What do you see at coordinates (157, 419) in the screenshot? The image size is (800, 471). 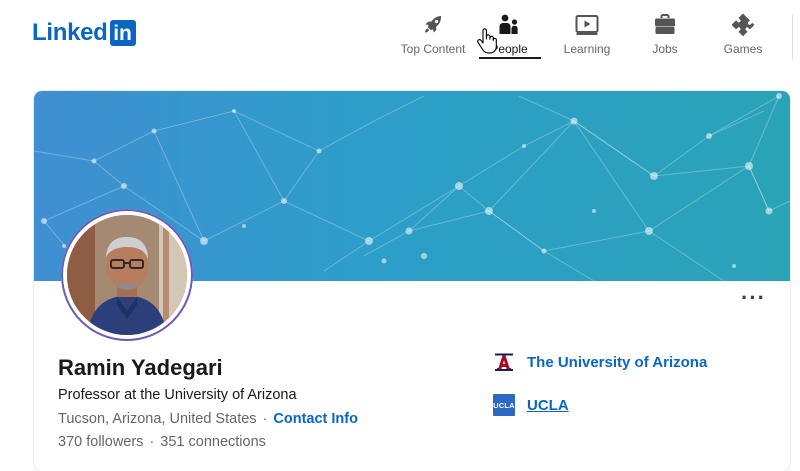 I see `profile-location: Tucson, Arizona, United States` at bounding box center [157, 419].